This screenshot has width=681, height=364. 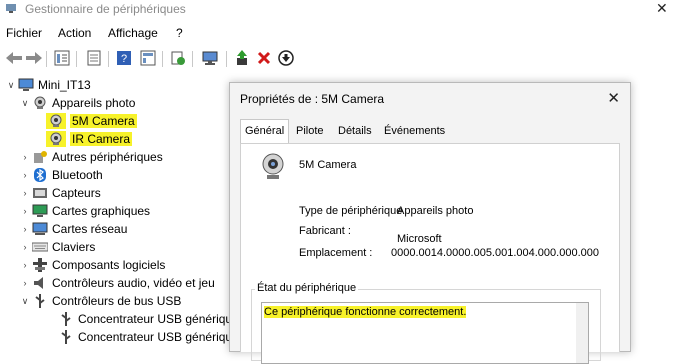 What do you see at coordinates (40, 211) in the screenshot?
I see `display-adapter-icon` at bounding box center [40, 211].